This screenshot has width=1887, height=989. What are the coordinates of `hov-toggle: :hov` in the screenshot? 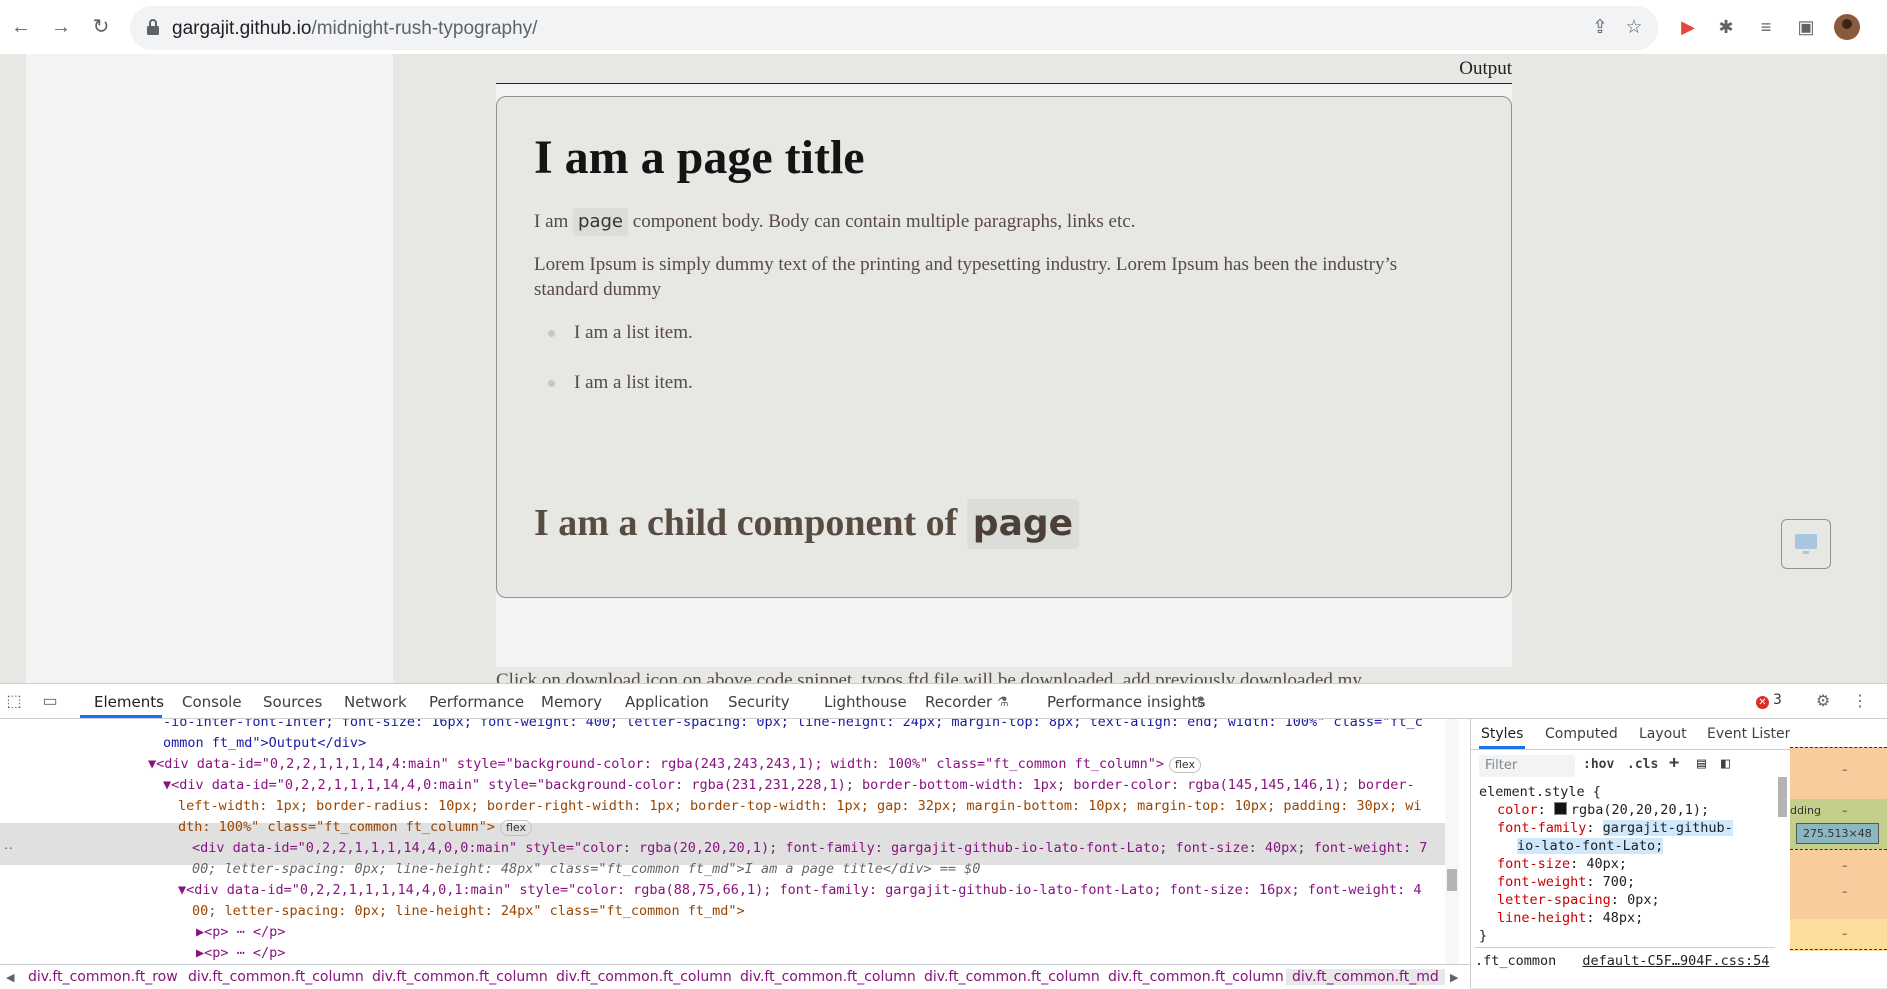 It's located at (1598, 764).